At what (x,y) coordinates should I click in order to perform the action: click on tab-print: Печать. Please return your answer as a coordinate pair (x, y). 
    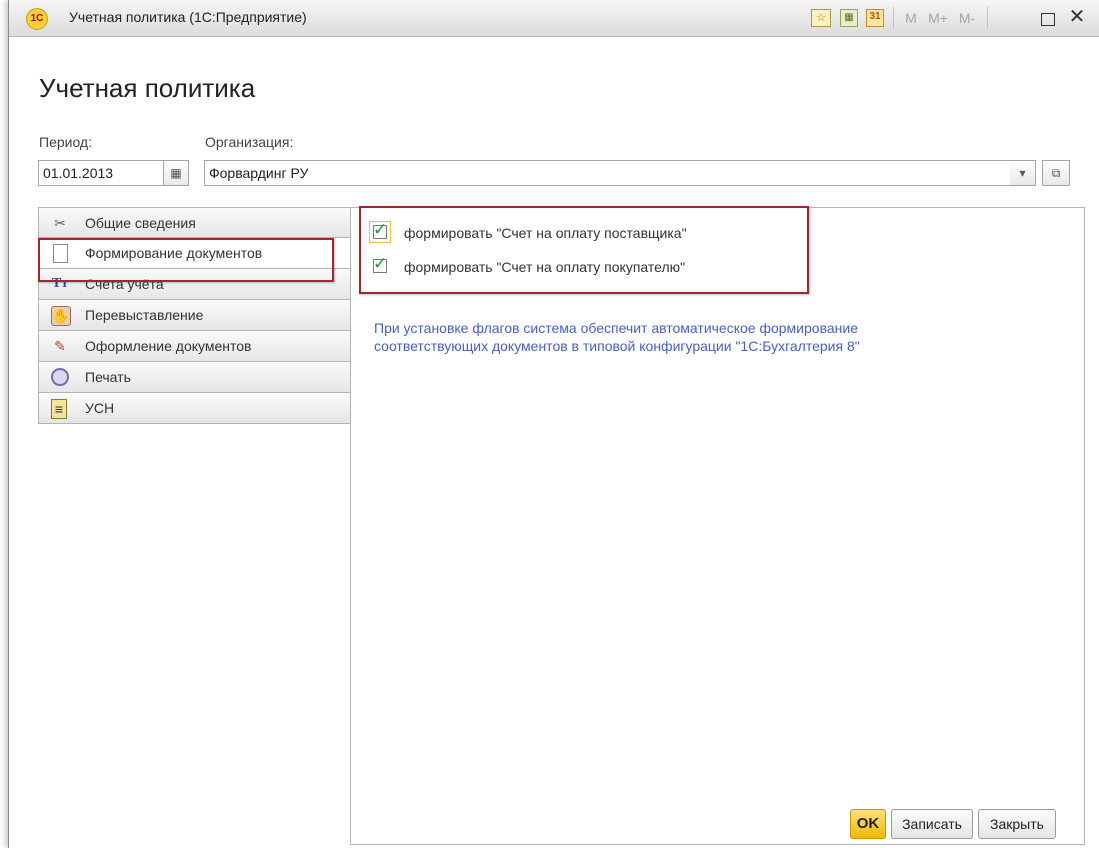
    Looking at the image, I should click on (194, 377).